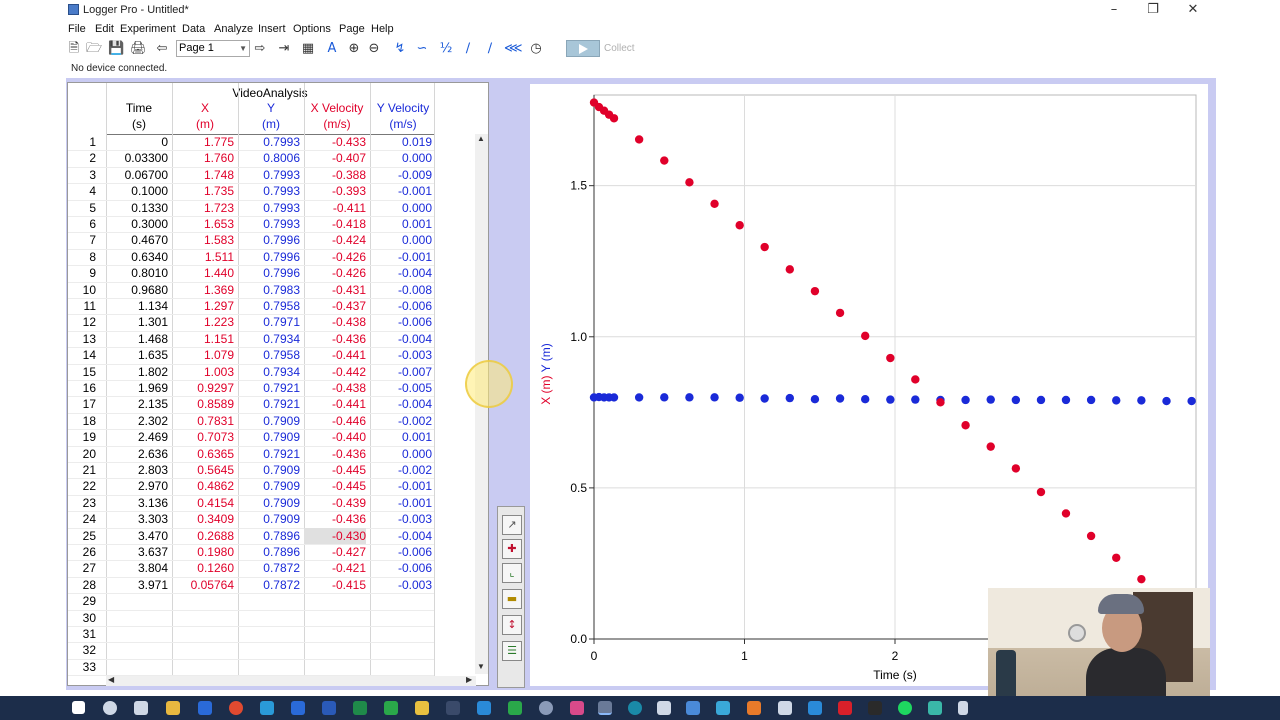 This screenshot has width=1280, height=720. Describe the element at coordinates (82, 536) in the screenshot. I see `row-number: 25` at that location.